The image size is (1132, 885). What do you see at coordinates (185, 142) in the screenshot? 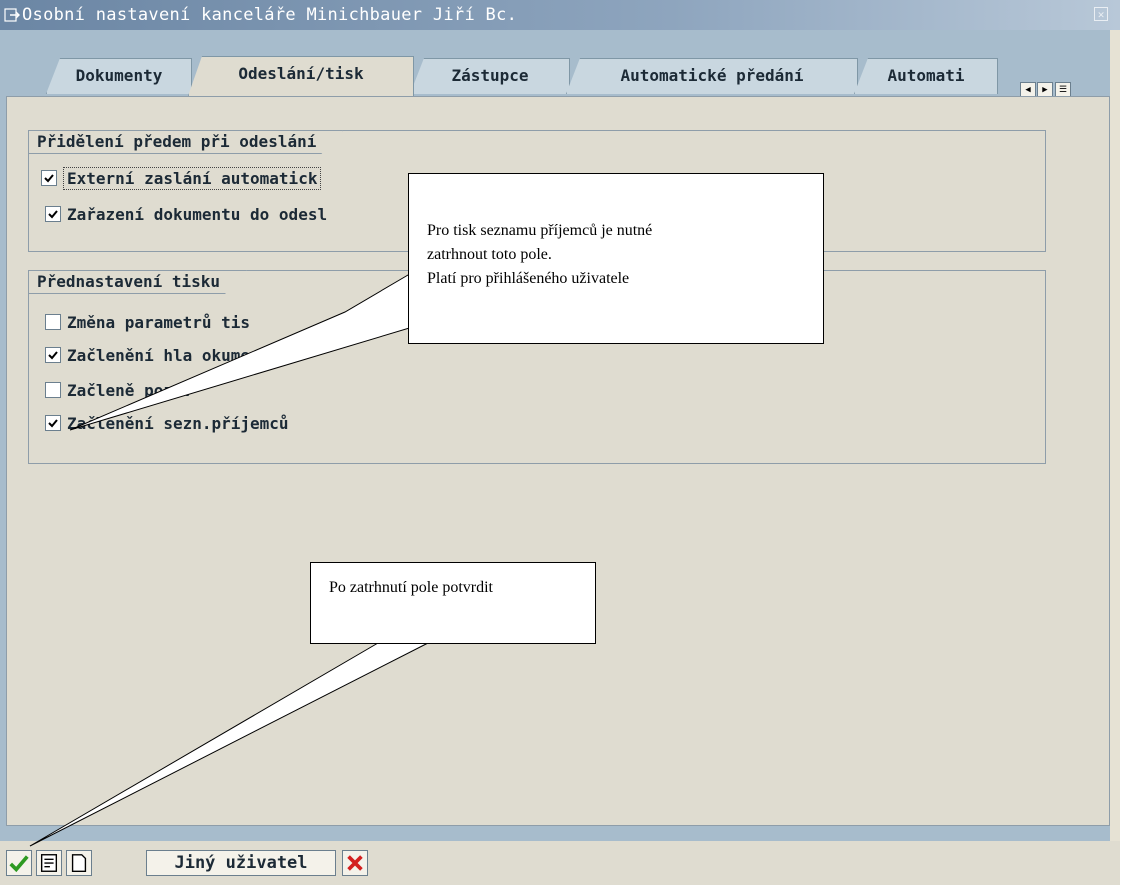
I see `group-title: Přidělení předem při odeslání` at bounding box center [185, 142].